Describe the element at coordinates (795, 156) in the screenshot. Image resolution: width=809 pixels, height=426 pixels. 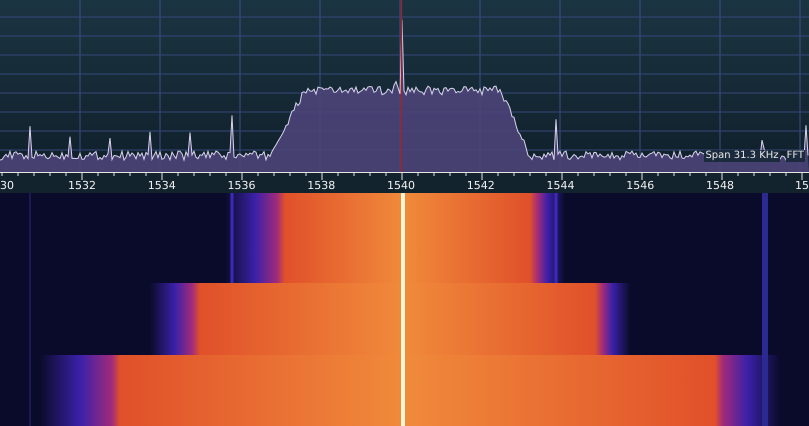
I see `fft-label: FFT` at that location.